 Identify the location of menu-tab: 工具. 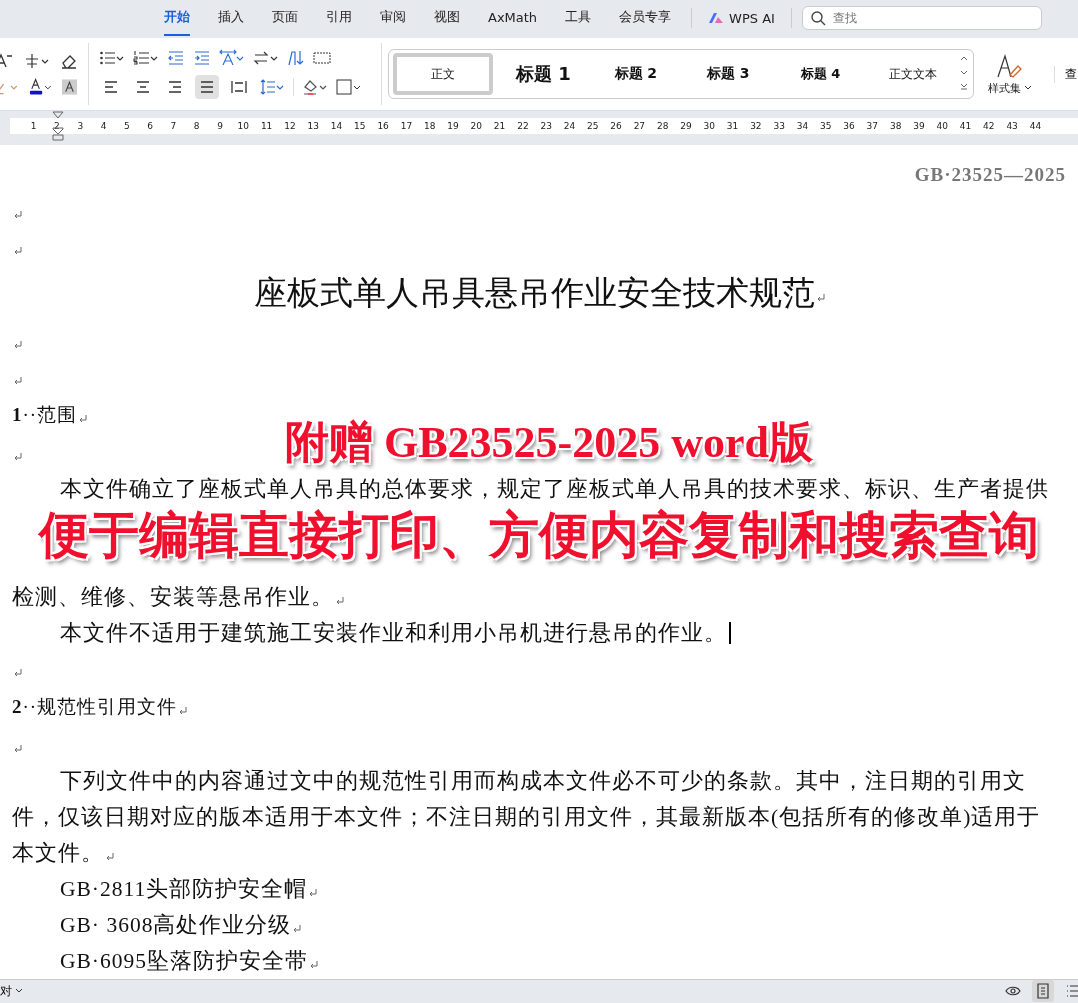
(578, 18).